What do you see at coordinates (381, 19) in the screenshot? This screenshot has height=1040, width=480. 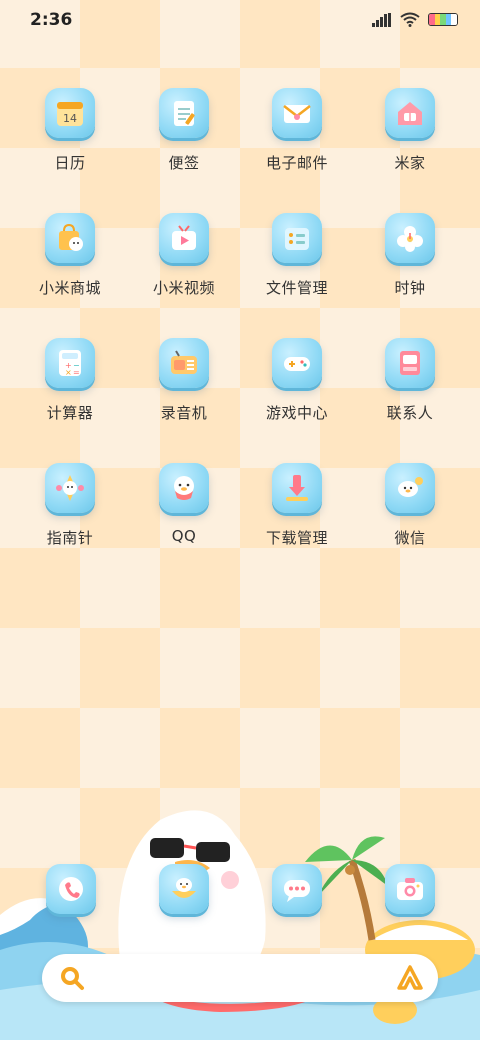 I see `signal-icon` at bounding box center [381, 19].